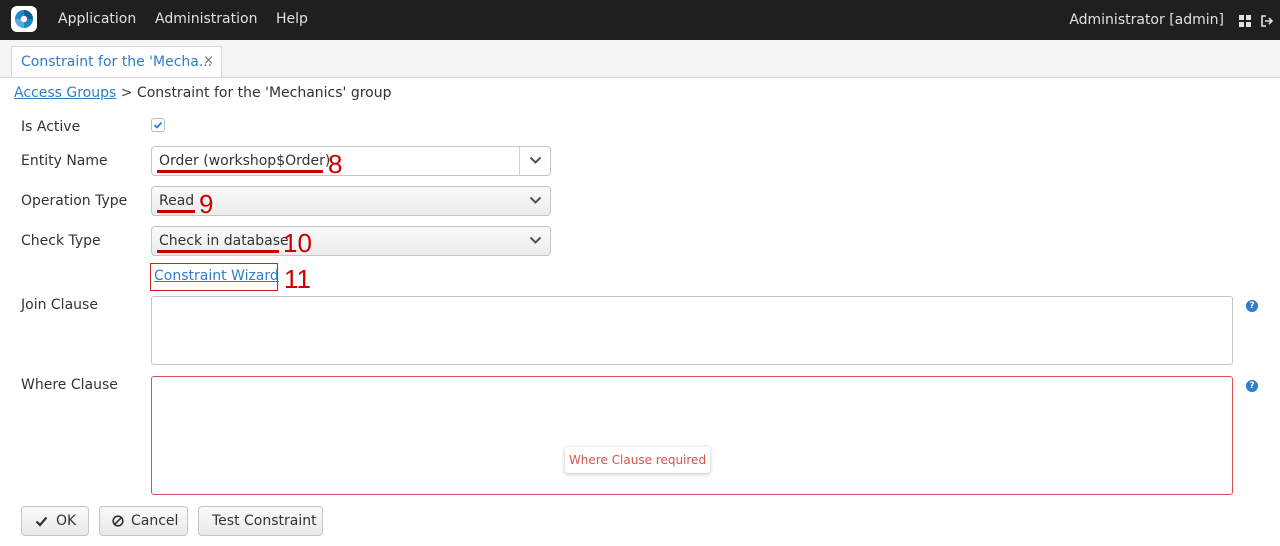  I want to click on grid-icon, so click(1245, 20).